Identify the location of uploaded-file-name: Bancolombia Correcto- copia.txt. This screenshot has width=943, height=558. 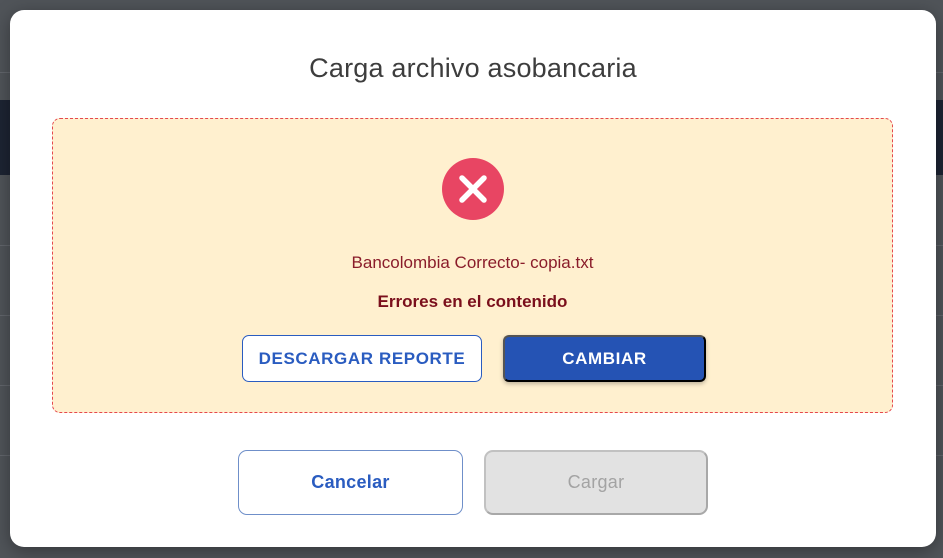
(472, 262).